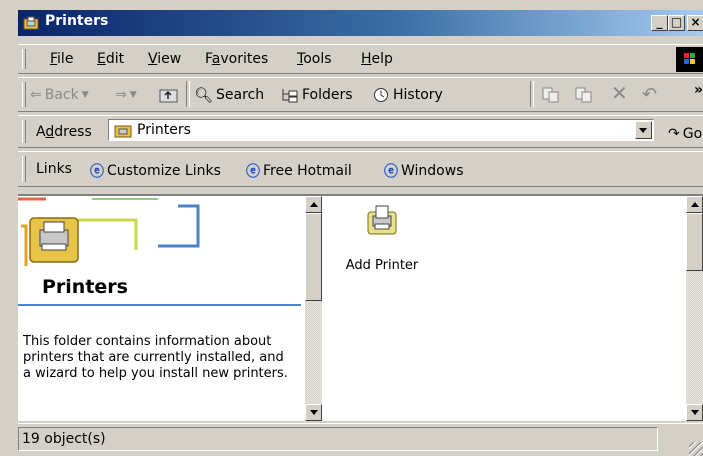 The image size is (703, 456). What do you see at coordinates (313, 308) in the screenshot?
I see `left-pane-scrollbar` at bounding box center [313, 308].